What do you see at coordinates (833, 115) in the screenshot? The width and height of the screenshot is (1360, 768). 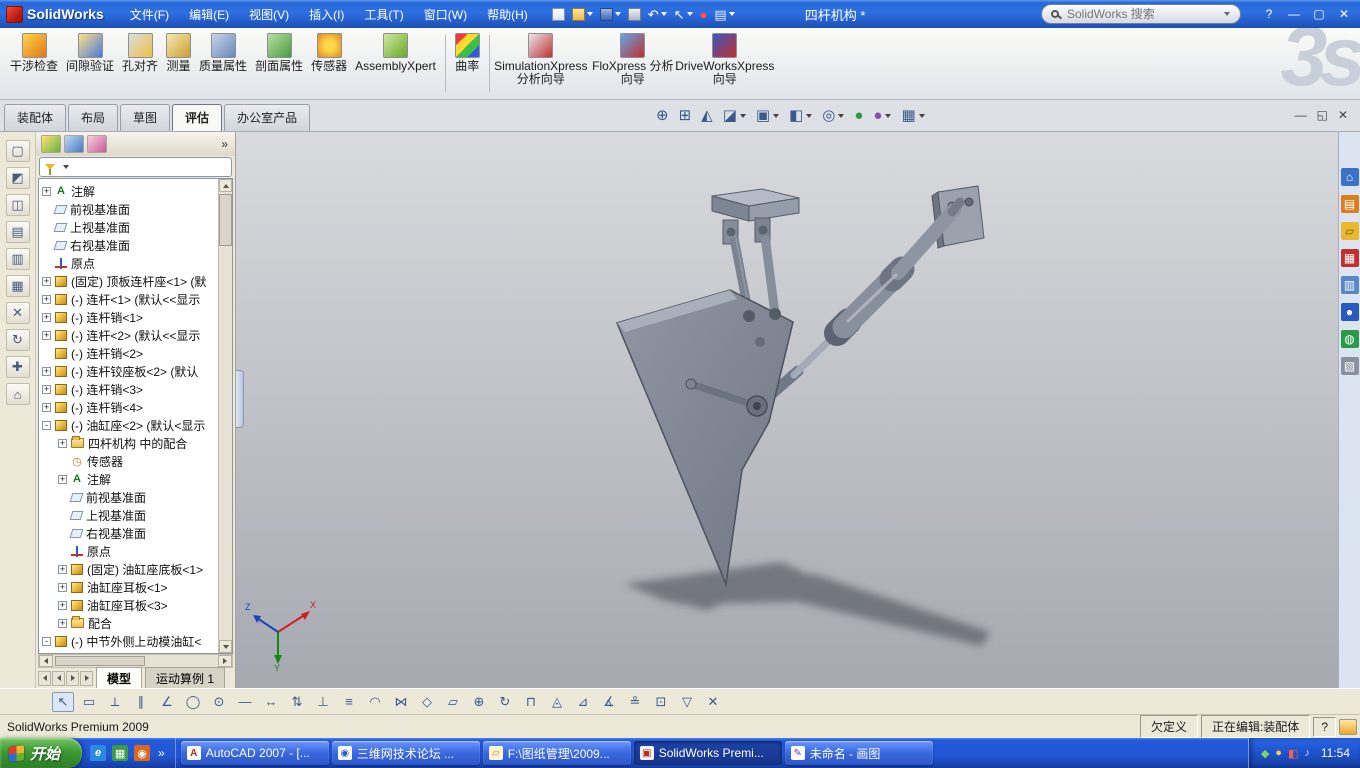 I see `hide-show-items-button: ◎` at bounding box center [833, 115].